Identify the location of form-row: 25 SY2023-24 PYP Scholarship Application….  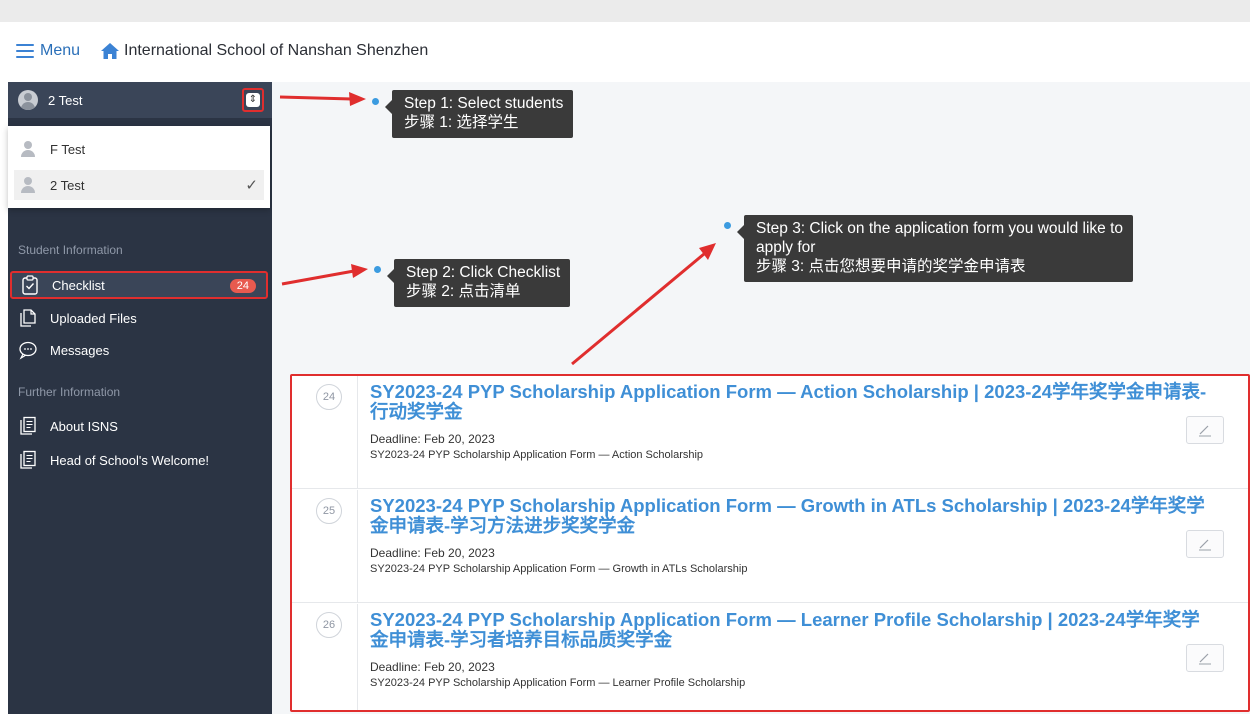
(770, 546).